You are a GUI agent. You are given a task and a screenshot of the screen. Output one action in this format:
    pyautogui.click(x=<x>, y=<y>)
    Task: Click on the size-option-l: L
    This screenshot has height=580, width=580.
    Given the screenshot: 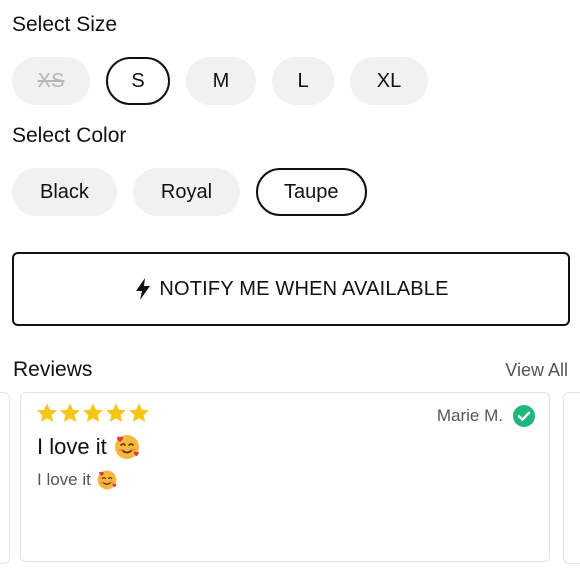 What is the action you would take?
    pyautogui.click(x=303, y=81)
    